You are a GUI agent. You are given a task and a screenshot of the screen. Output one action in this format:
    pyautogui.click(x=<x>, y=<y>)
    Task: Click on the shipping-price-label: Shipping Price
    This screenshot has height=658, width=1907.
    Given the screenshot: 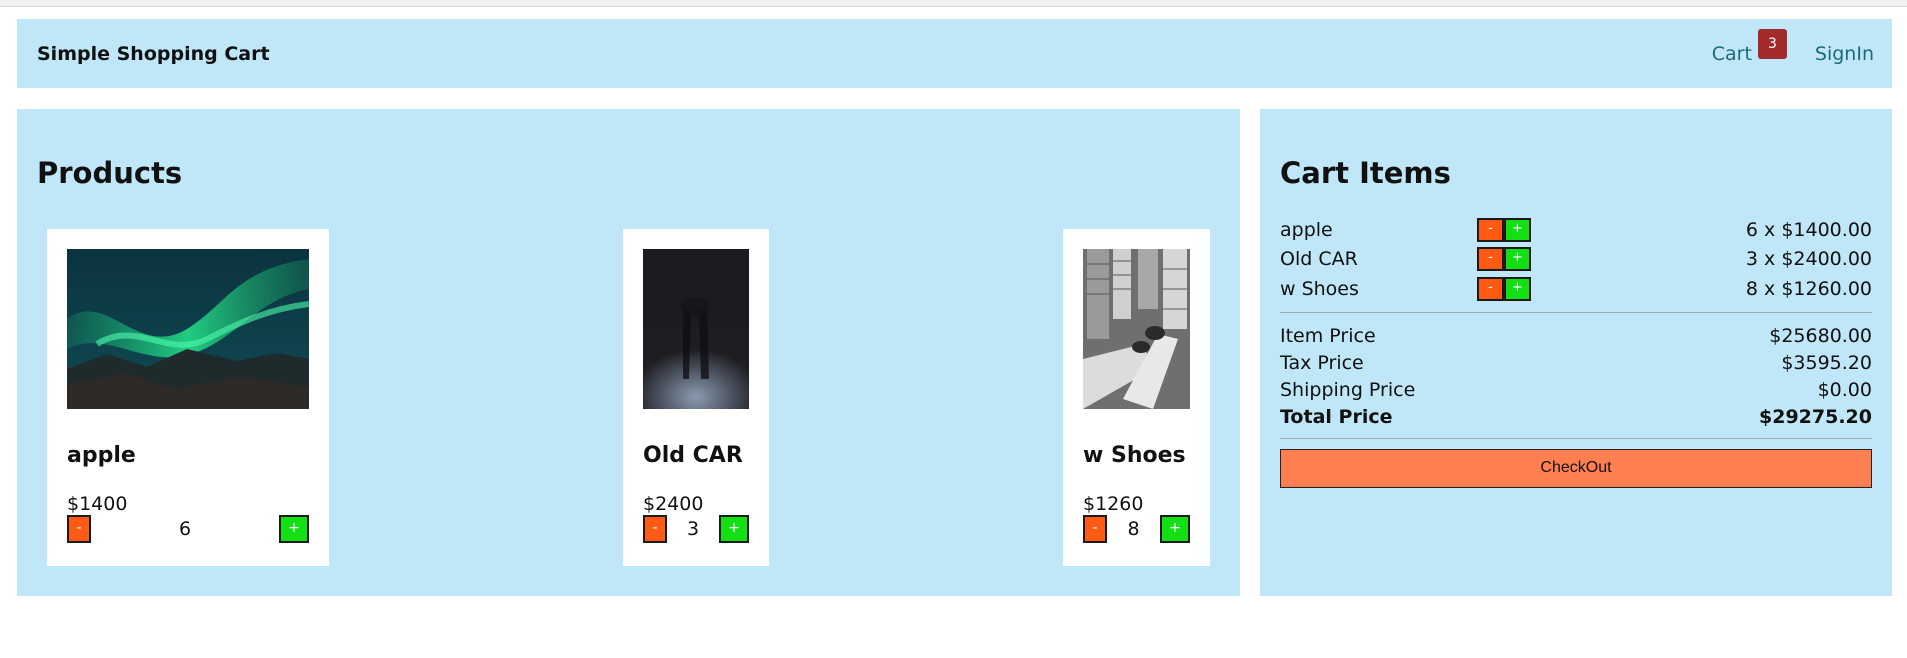 What is the action you would take?
    pyautogui.click(x=1348, y=389)
    